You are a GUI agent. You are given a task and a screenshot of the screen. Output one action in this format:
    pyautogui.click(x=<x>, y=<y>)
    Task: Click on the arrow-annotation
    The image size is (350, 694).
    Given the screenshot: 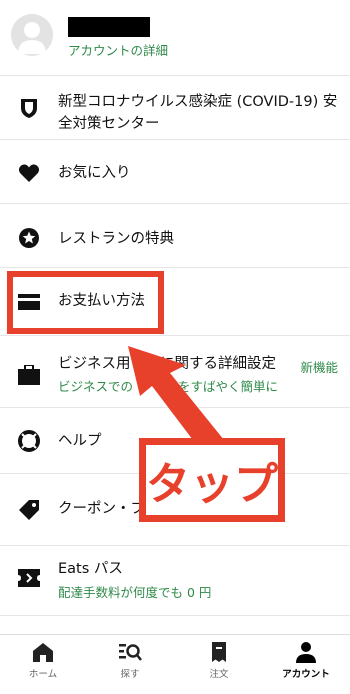 What is the action you would take?
    pyautogui.click(x=176, y=399)
    